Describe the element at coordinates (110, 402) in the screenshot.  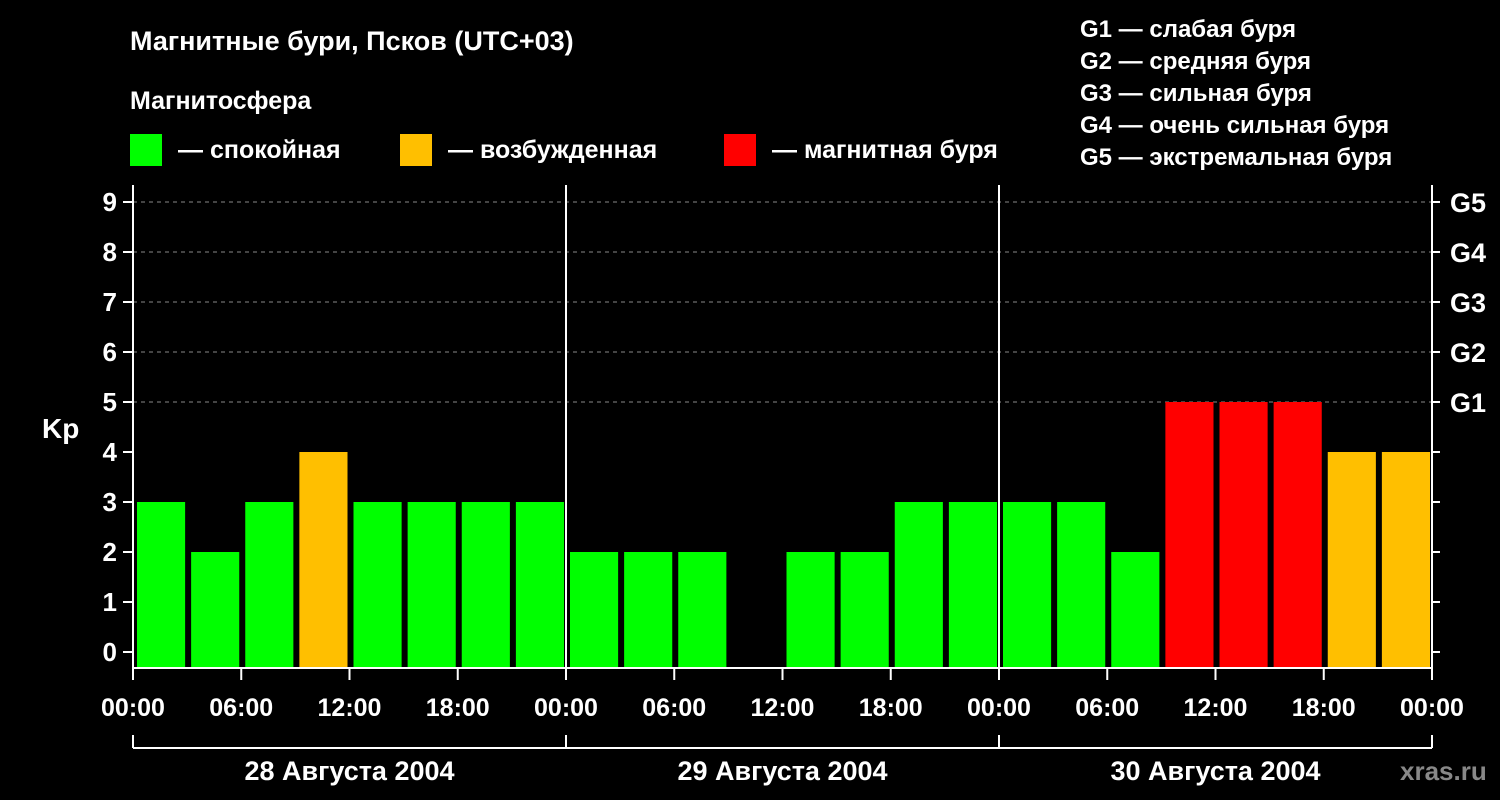
I see `y-tick-label: 5` at that location.